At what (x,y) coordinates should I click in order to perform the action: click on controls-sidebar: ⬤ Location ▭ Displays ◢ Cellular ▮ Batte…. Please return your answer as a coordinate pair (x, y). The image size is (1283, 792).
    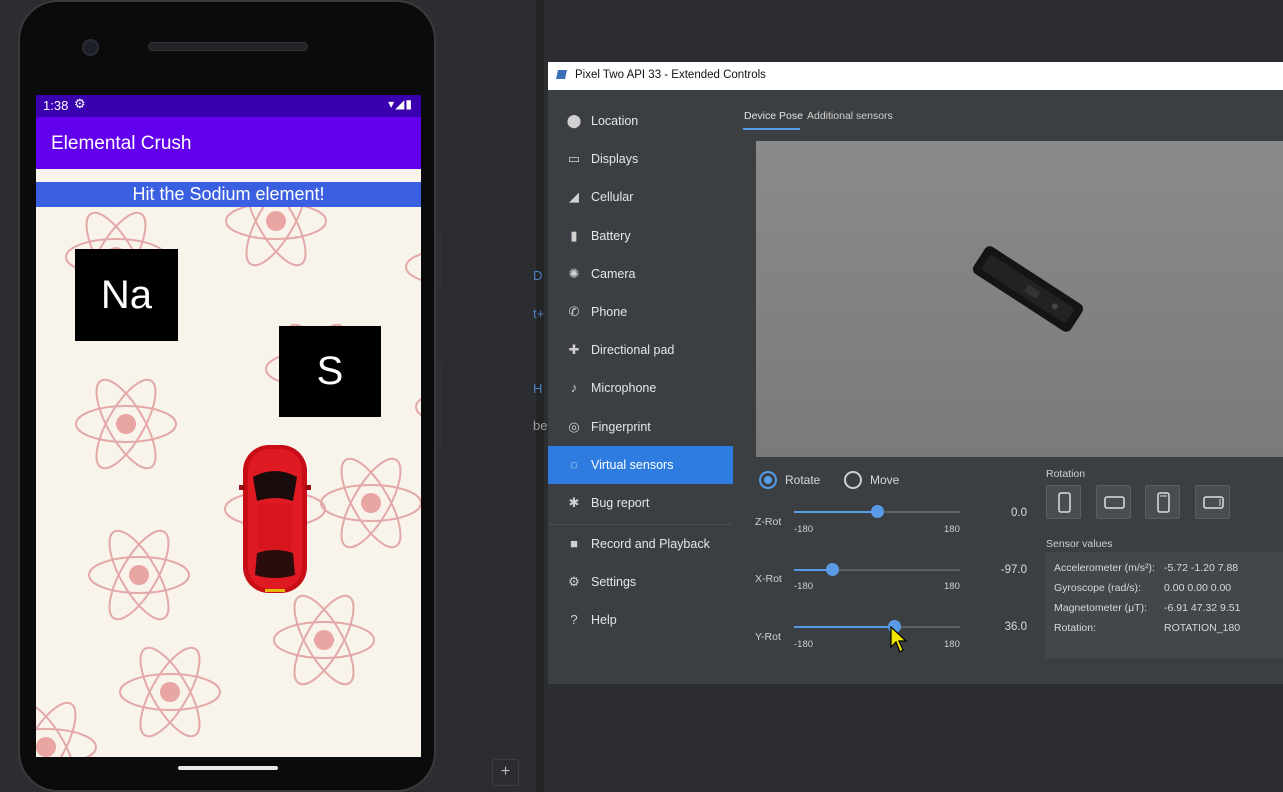
    Looking at the image, I should click on (640, 387).